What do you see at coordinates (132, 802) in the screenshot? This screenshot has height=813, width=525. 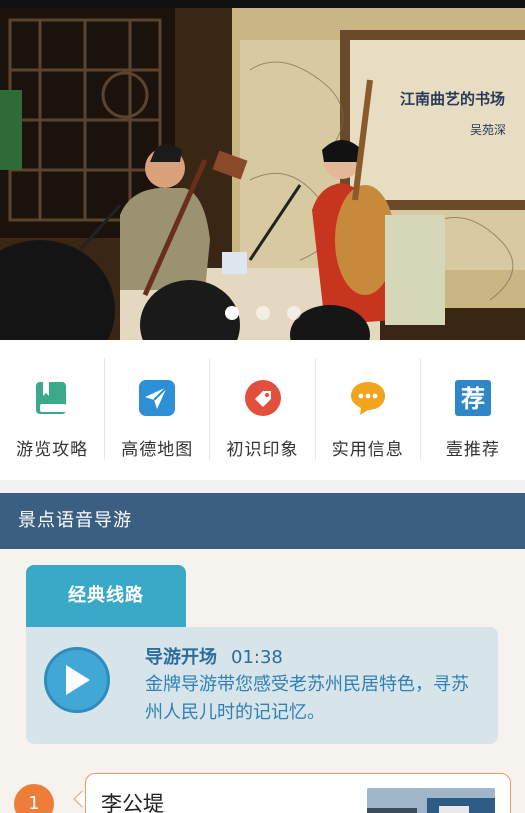 I see `stop-name: 李公堤` at bounding box center [132, 802].